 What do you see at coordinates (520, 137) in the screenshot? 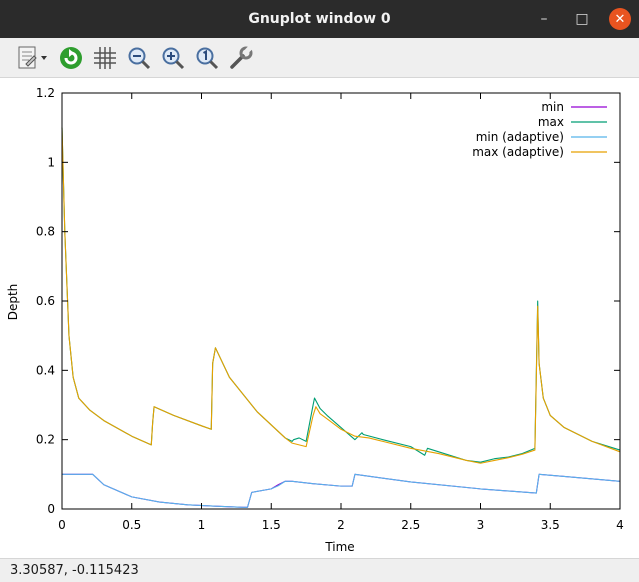
I see `legend-label: min (adaptive)` at bounding box center [520, 137].